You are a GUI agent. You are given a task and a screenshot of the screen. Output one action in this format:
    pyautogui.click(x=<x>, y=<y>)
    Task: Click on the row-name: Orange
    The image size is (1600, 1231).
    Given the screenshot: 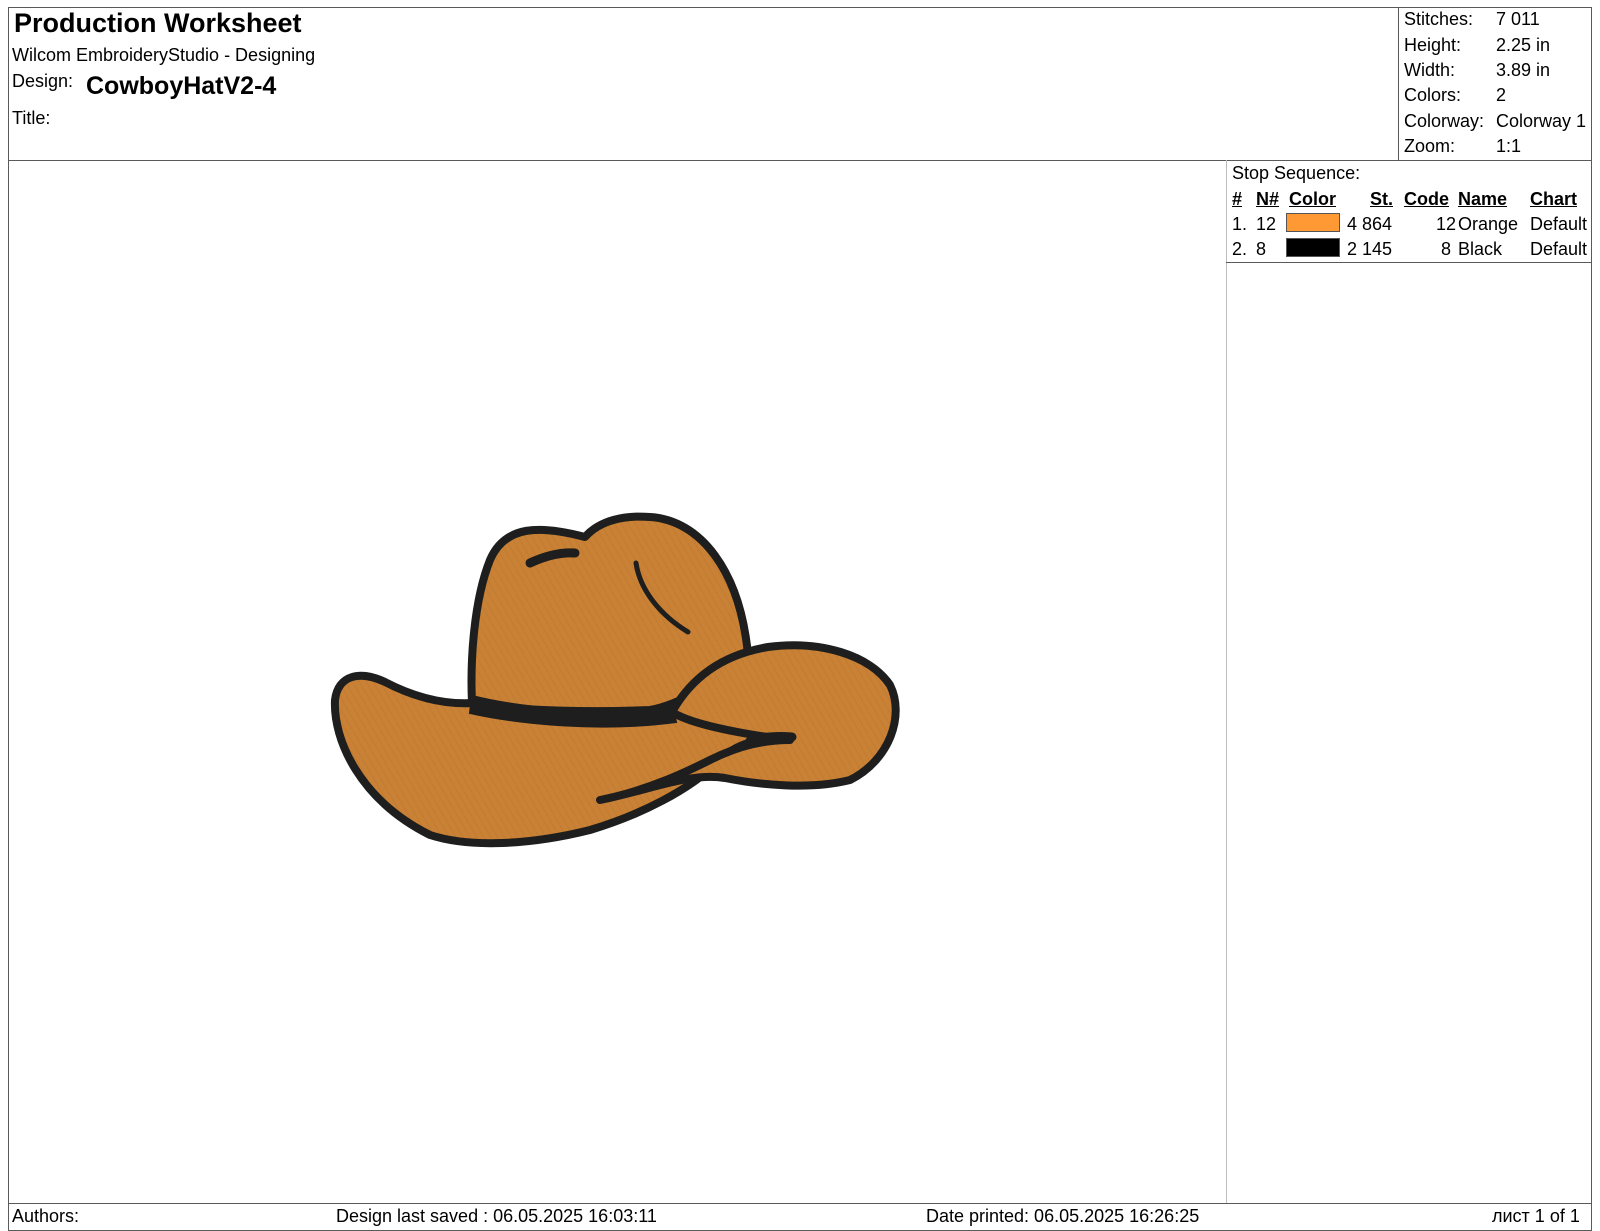 What is the action you would take?
    pyautogui.click(x=1488, y=224)
    